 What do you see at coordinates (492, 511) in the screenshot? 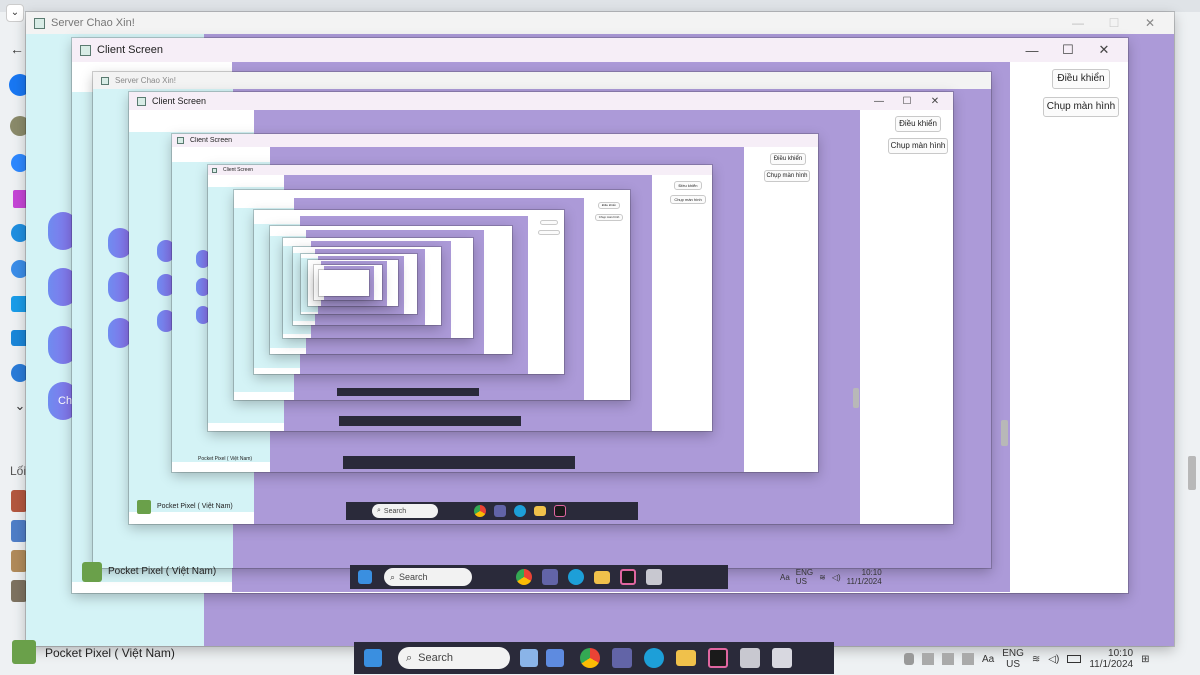
I see `level2-taskbar: ⌕ Search` at bounding box center [492, 511].